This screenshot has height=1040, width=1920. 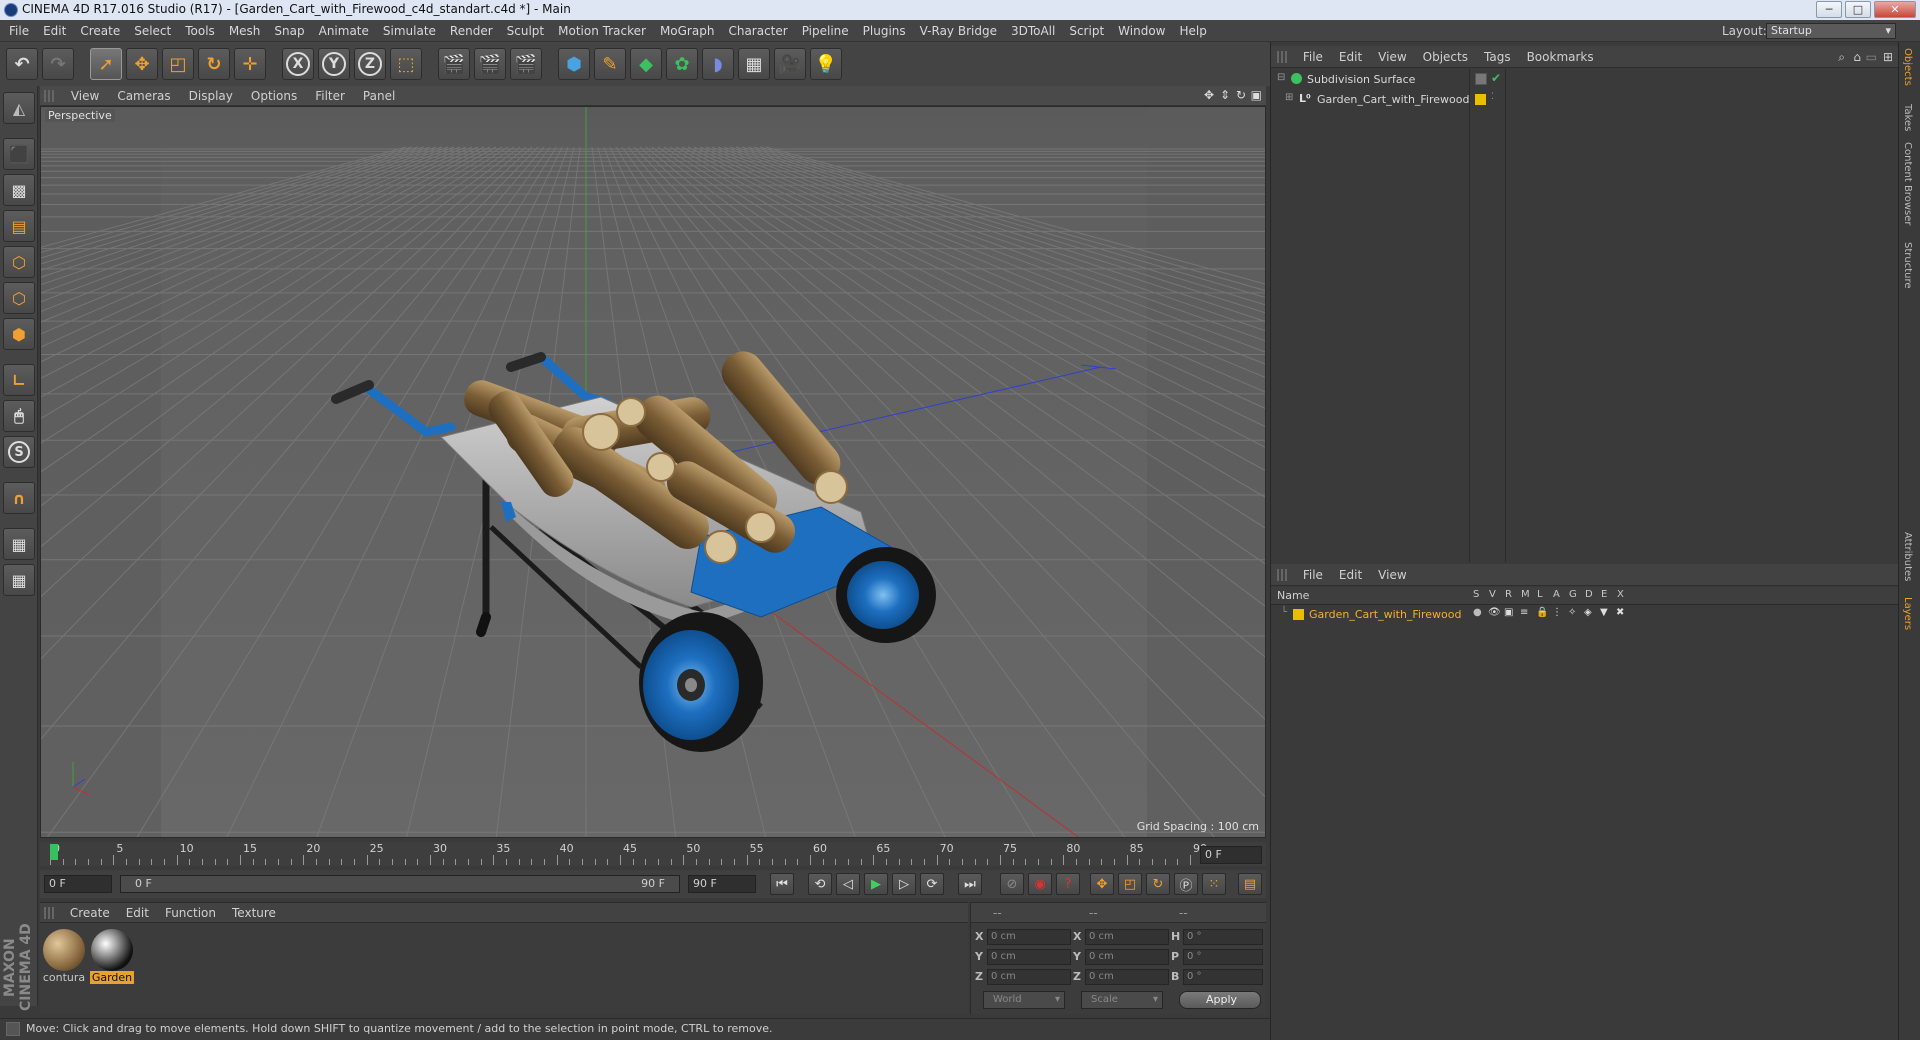 I want to click on pan-view-icon: ✥, so click(x=1209, y=95).